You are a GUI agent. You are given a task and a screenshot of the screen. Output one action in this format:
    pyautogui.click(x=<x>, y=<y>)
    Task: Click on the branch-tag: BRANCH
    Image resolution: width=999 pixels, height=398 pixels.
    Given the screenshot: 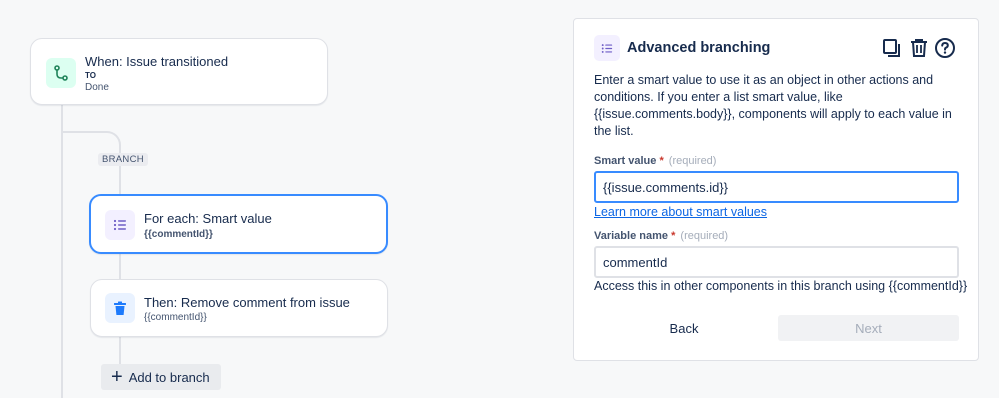 What is the action you would take?
    pyautogui.click(x=123, y=159)
    